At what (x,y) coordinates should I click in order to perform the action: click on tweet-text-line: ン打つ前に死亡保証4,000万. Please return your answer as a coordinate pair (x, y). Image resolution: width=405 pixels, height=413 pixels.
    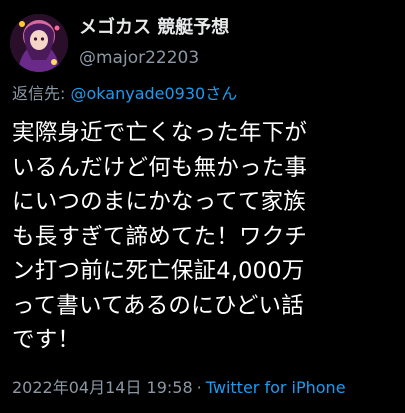
    Looking at the image, I should click on (158, 271).